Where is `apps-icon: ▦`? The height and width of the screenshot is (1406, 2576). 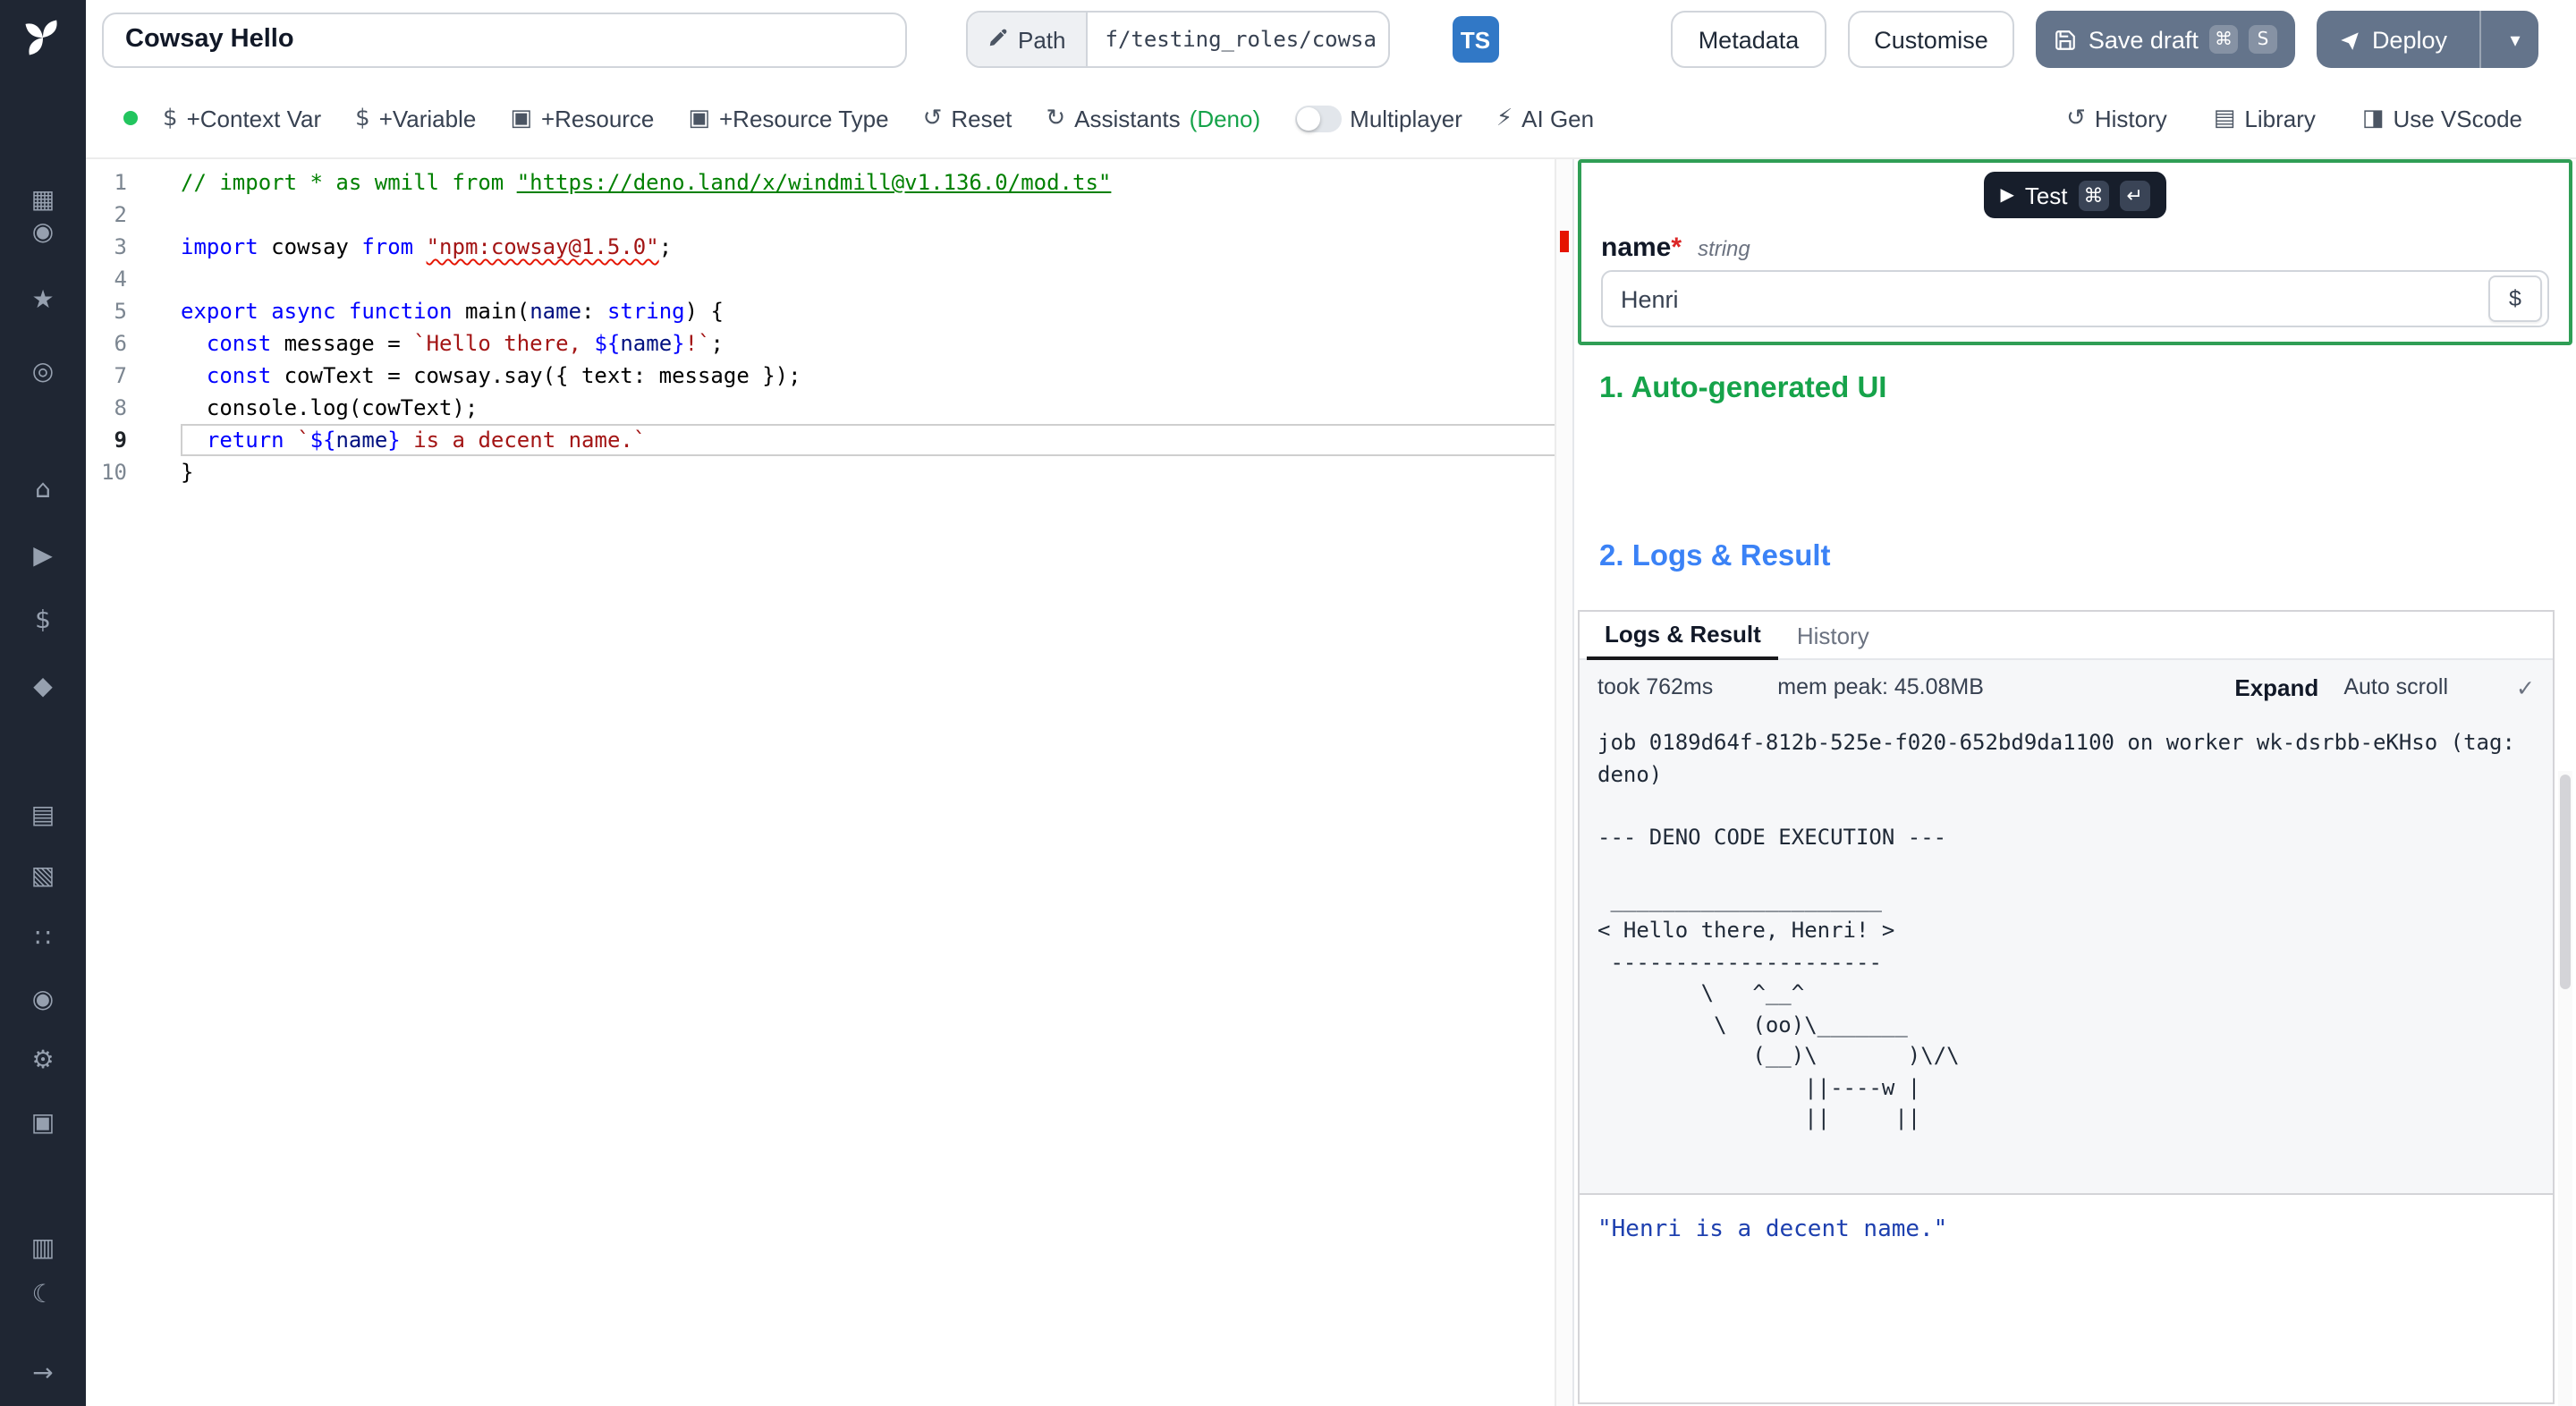 apps-icon: ▦ is located at coordinates (43, 201).